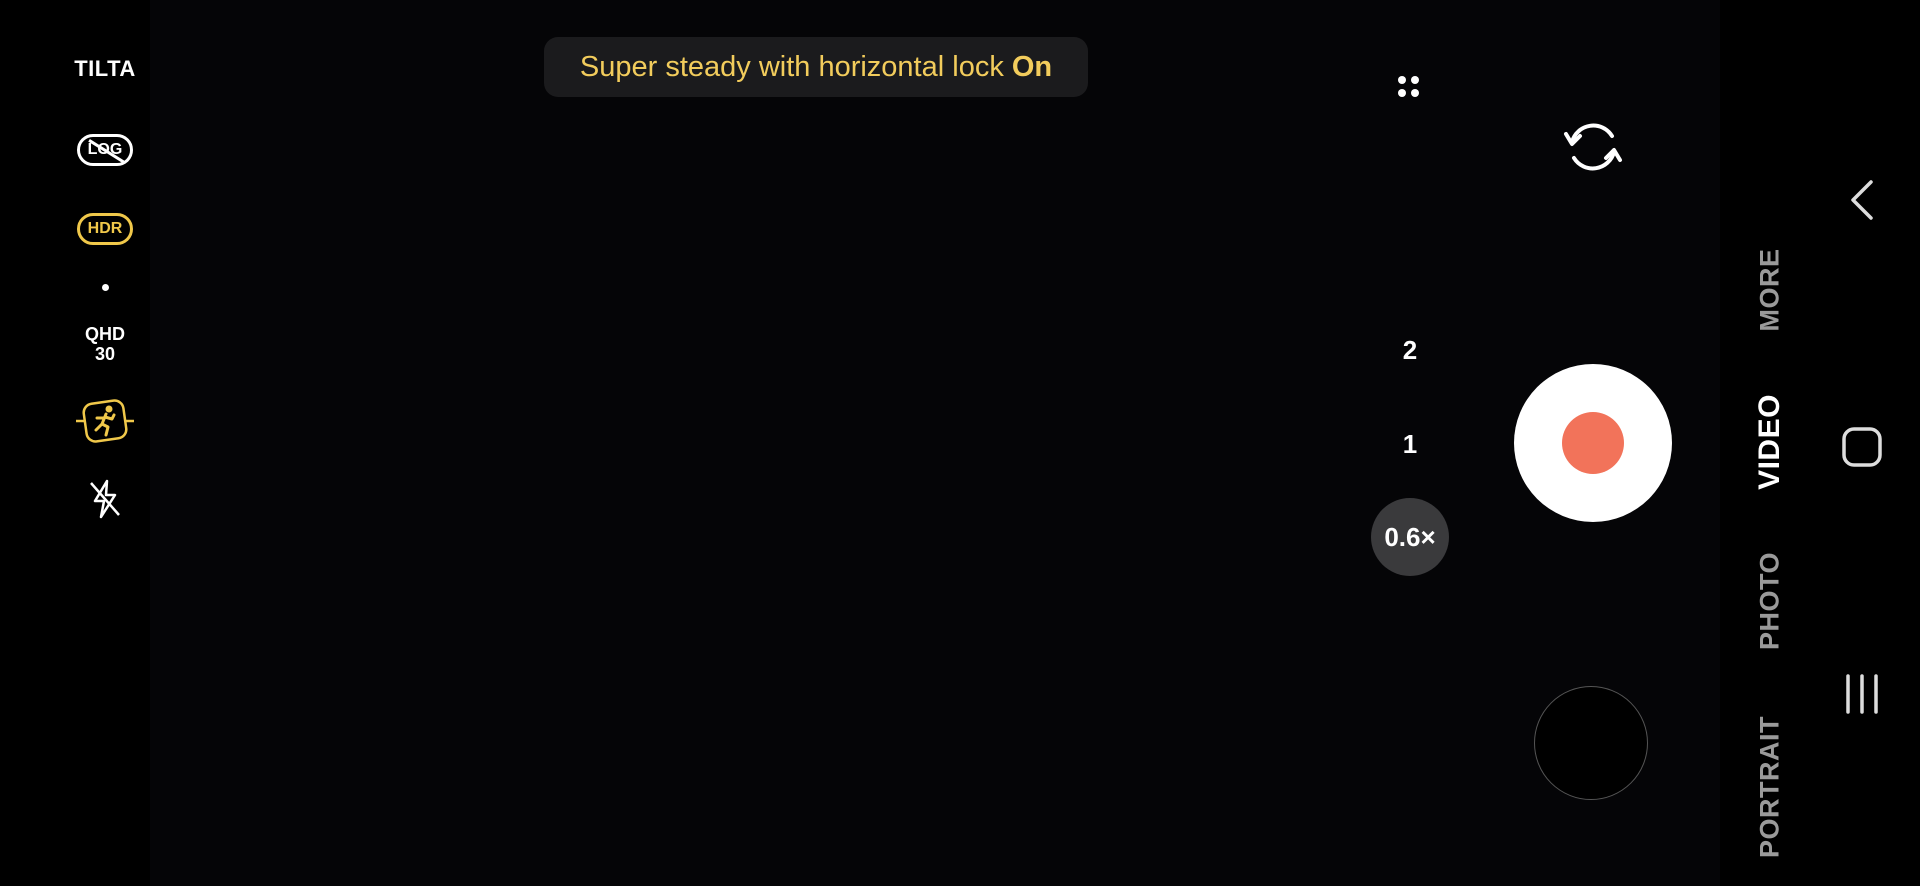  I want to click on separator-dot, so click(105, 287).